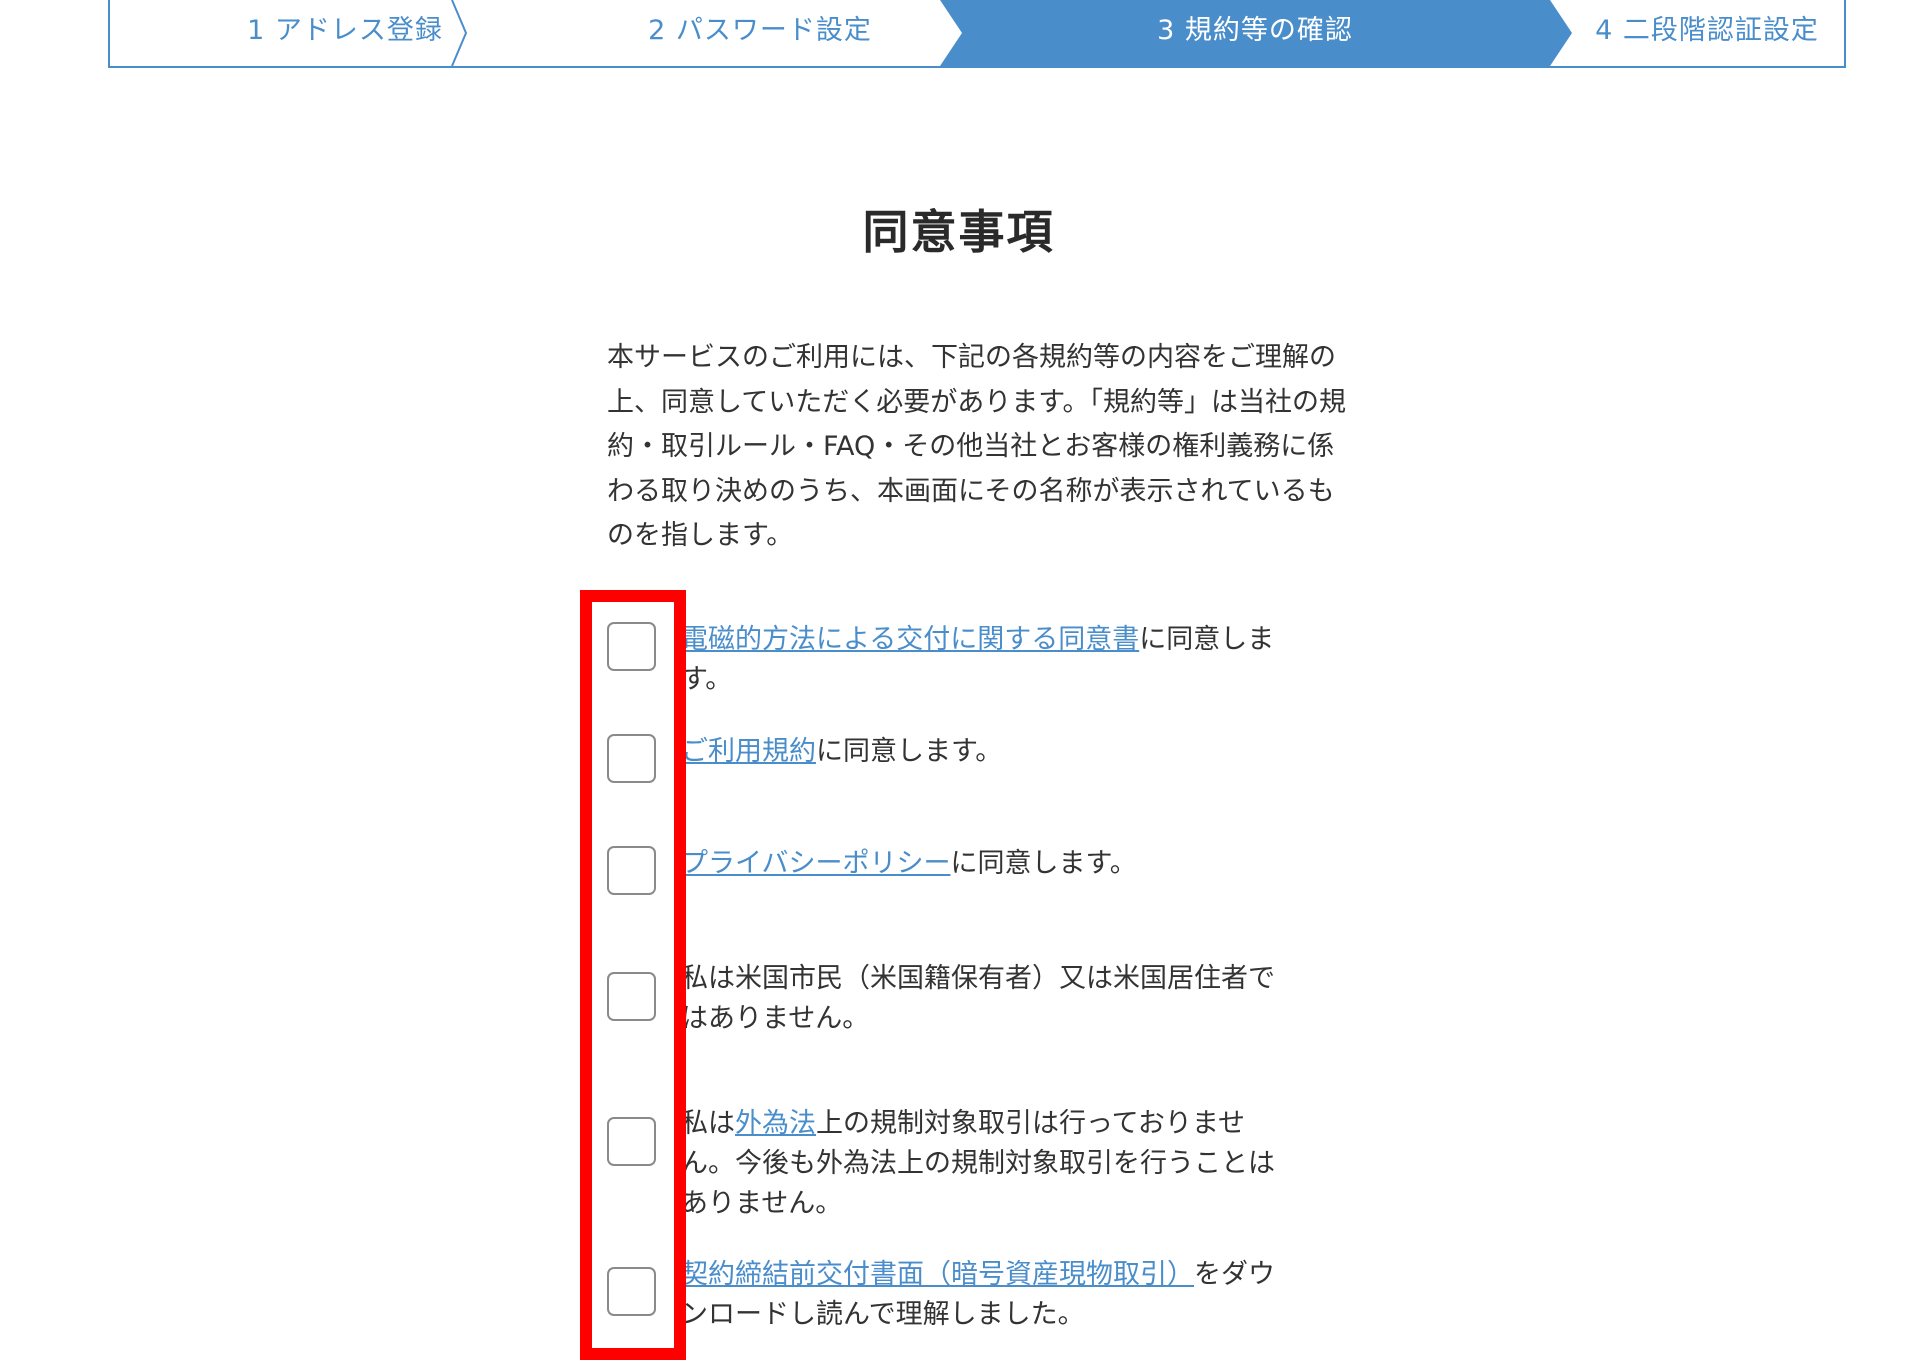  I want to click on page-title: 同意事項, so click(958, 232).